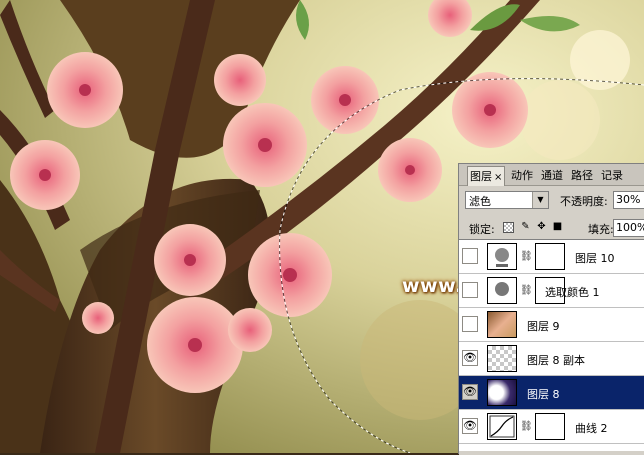 This screenshot has height=455, width=644. What do you see at coordinates (572, 292) in the screenshot?
I see `layer-name: 选取颜色 1` at bounding box center [572, 292].